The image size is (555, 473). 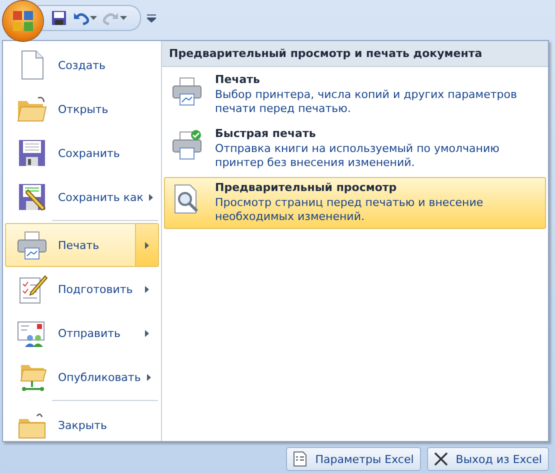 What do you see at coordinates (82, 109) in the screenshot?
I see `menu-item: Открыть` at bounding box center [82, 109].